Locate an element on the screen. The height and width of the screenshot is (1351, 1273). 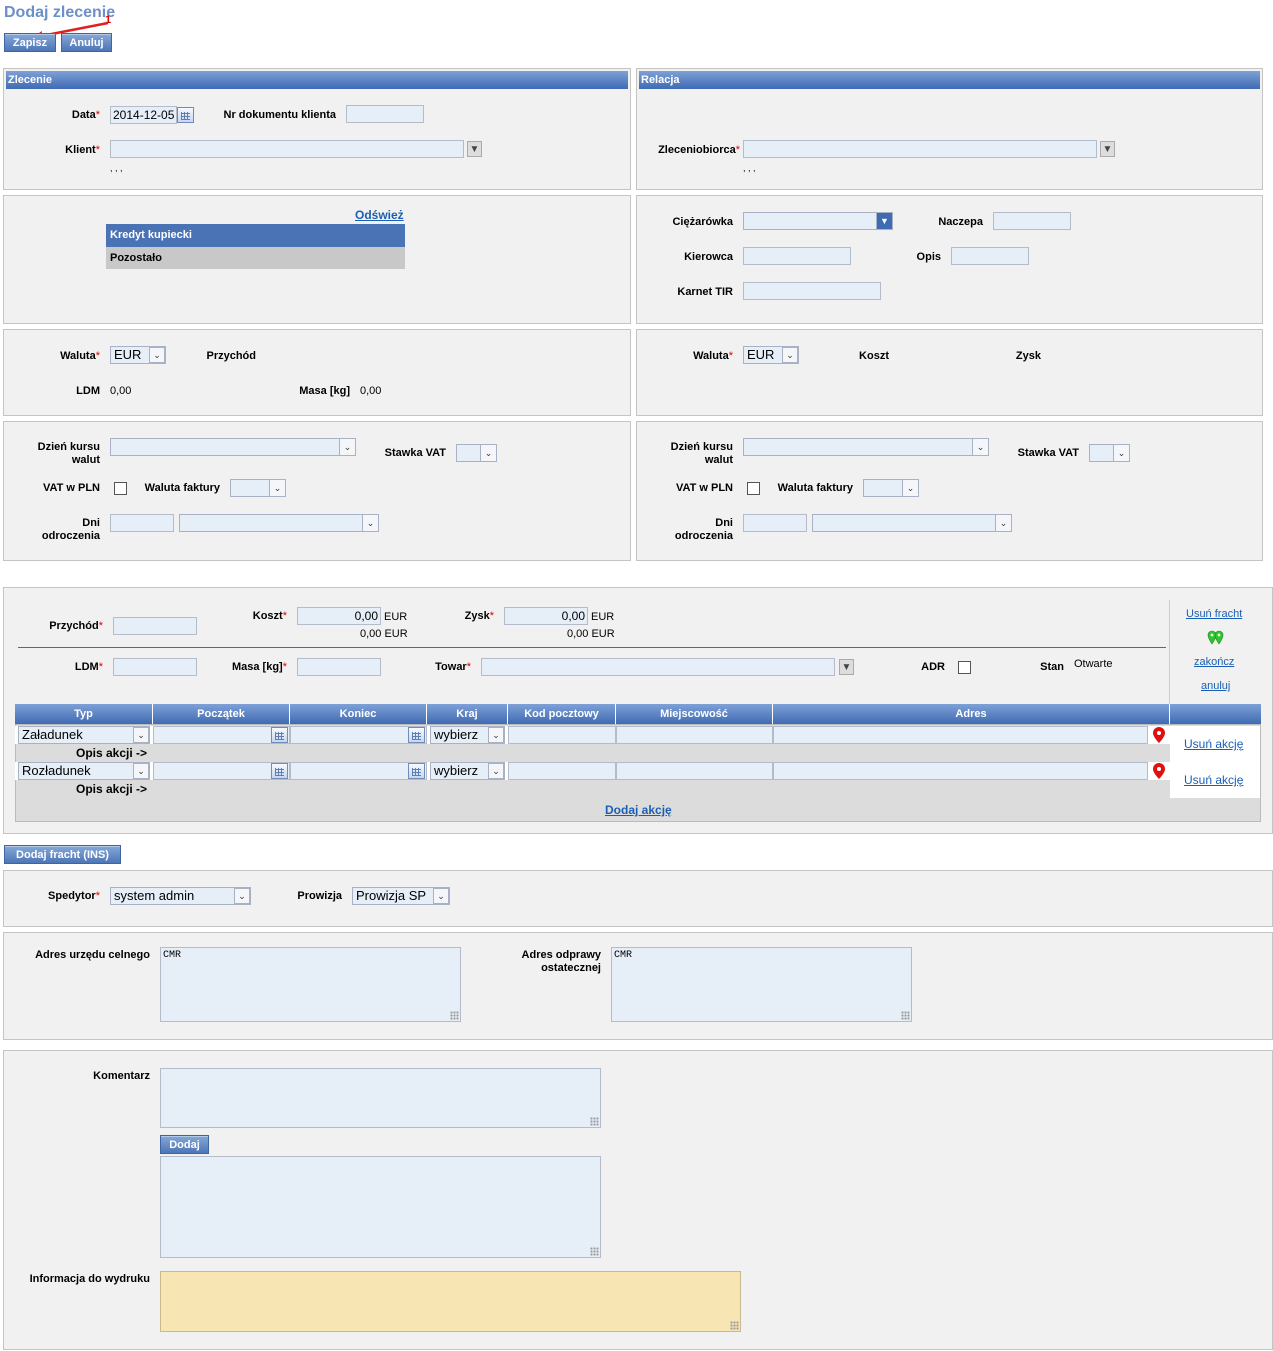
freight-cost-input: 0,00 is located at coordinates (339, 616).